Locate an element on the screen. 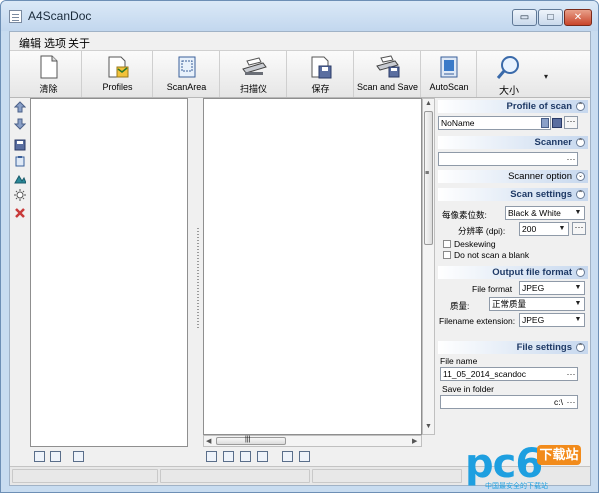  scanner-more-button: ··· is located at coordinates (571, 159).